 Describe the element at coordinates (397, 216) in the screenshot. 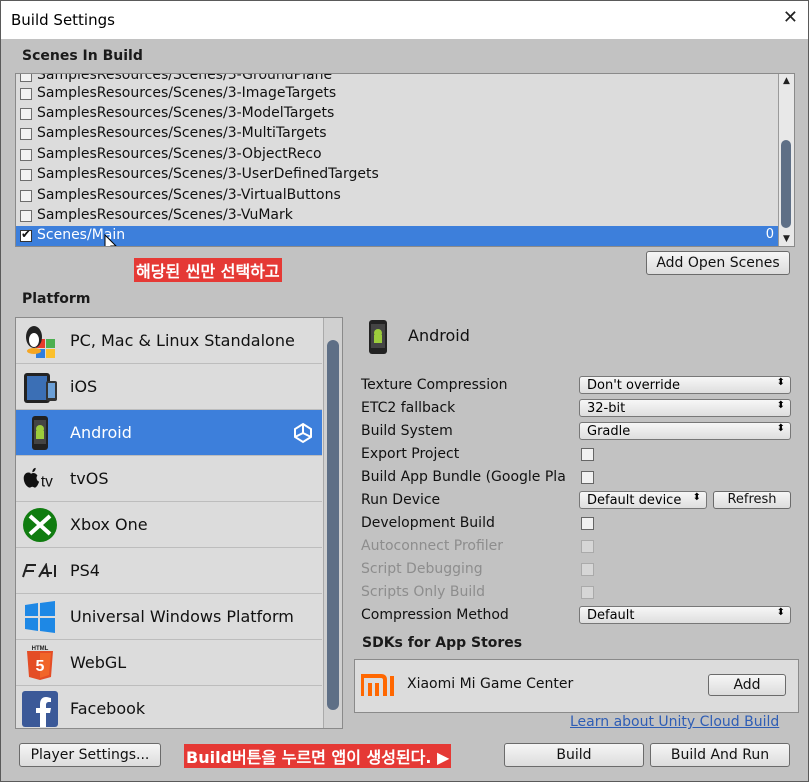

I see `scene-row: SamplesResources/Scenes/3-VuMark` at that location.